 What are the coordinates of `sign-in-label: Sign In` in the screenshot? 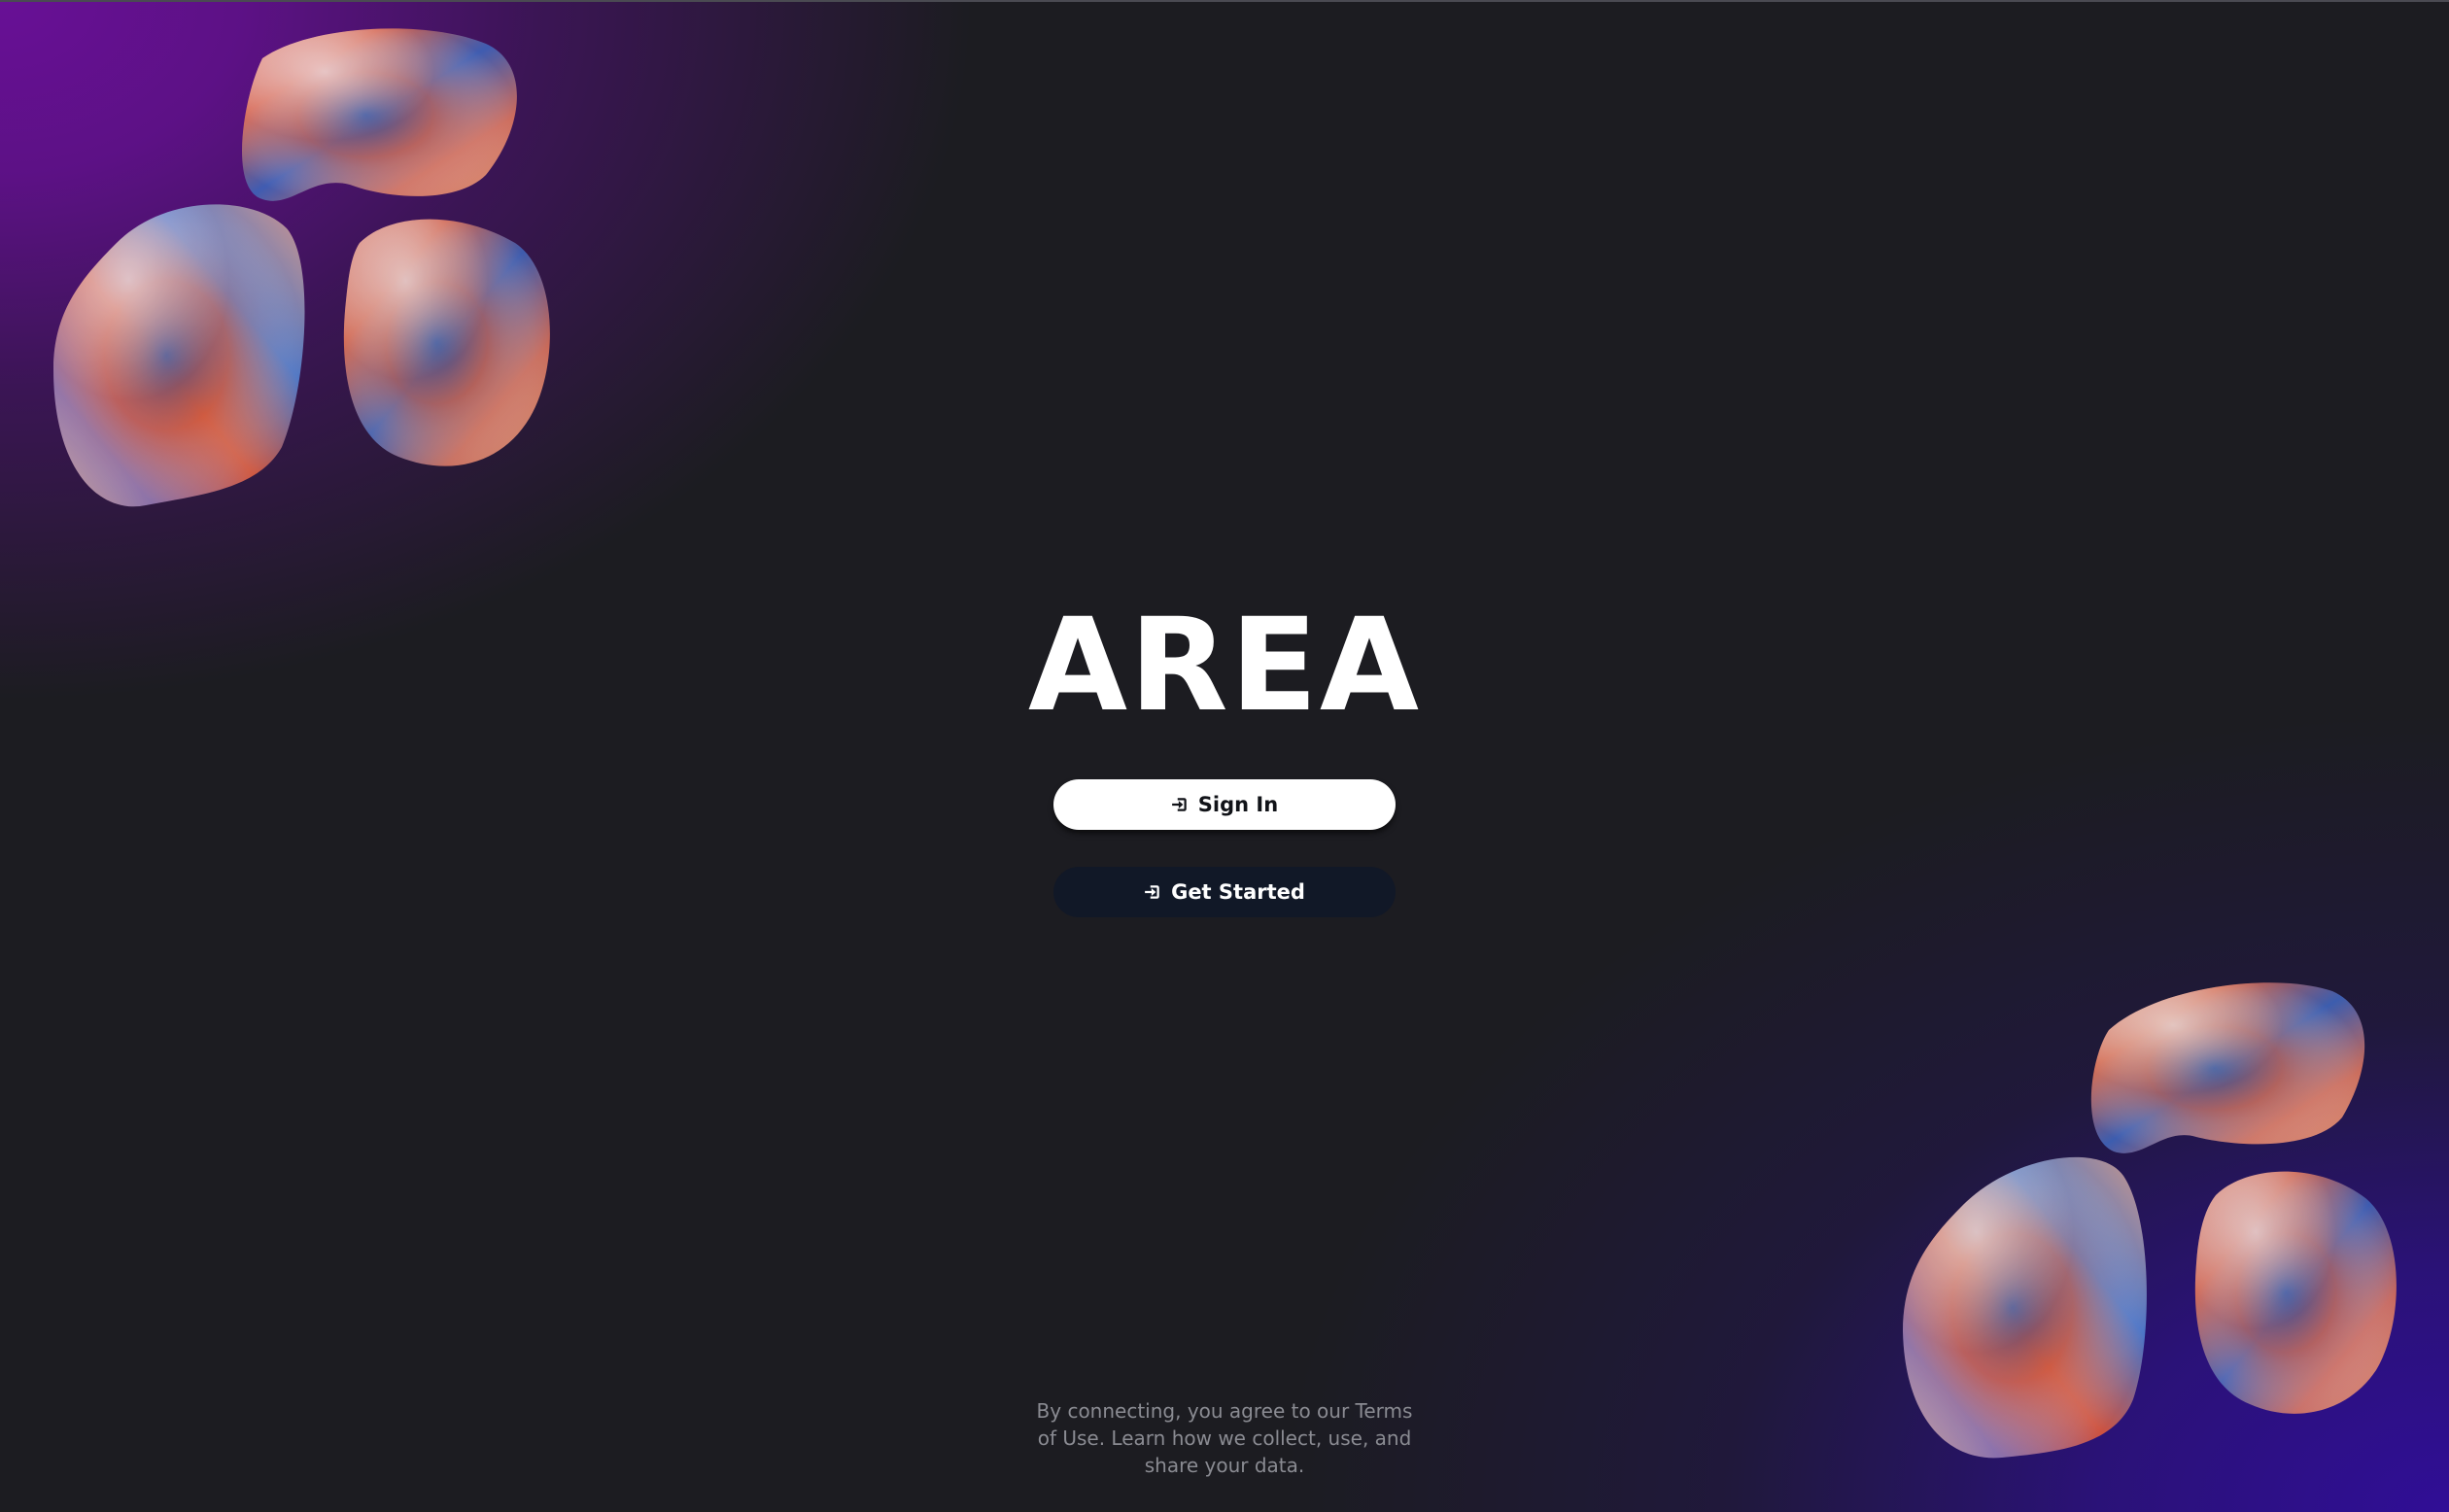 It's located at (1238, 804).